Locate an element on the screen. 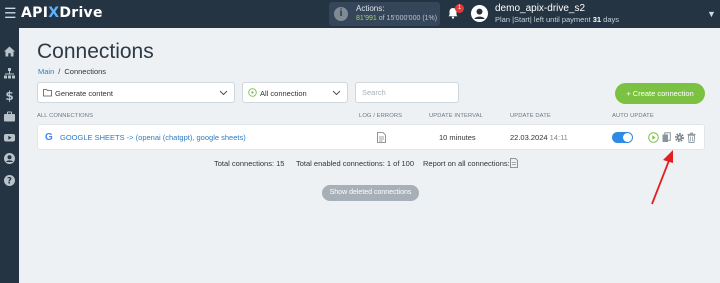 The width and height of the screenshot is (720, 283). play-icon is located at coordinates (653, 137).